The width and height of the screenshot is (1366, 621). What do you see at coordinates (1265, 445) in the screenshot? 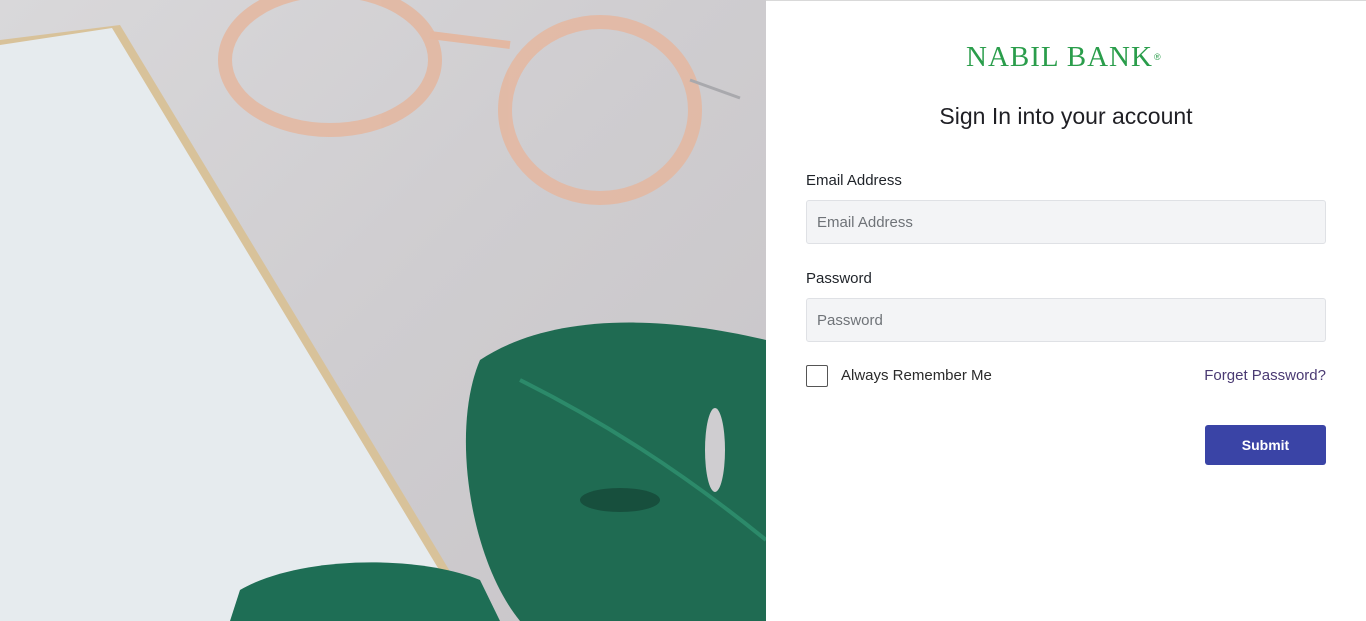
I see `submit-button: Submit` at bounding box center [1265, 445].